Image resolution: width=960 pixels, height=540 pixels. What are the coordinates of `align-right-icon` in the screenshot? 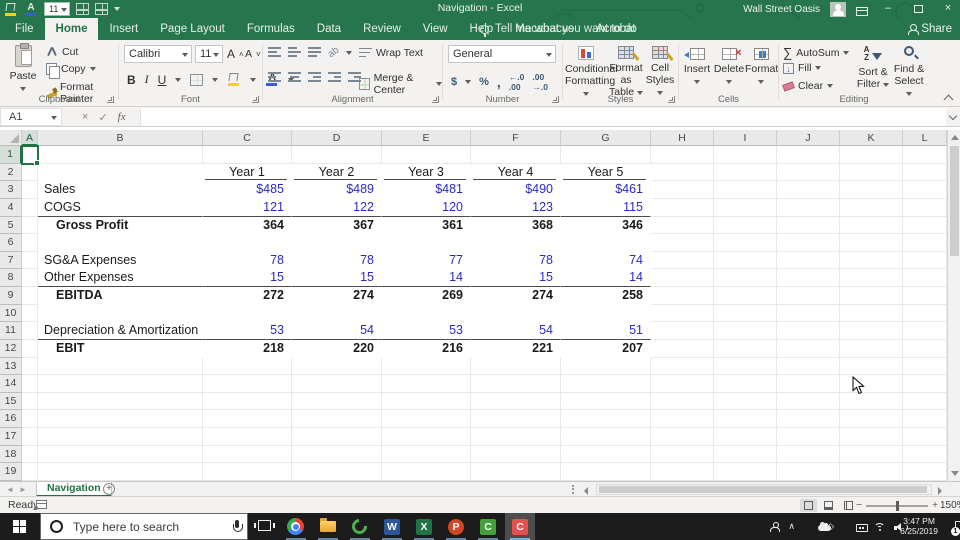 It's located at (314, 77).